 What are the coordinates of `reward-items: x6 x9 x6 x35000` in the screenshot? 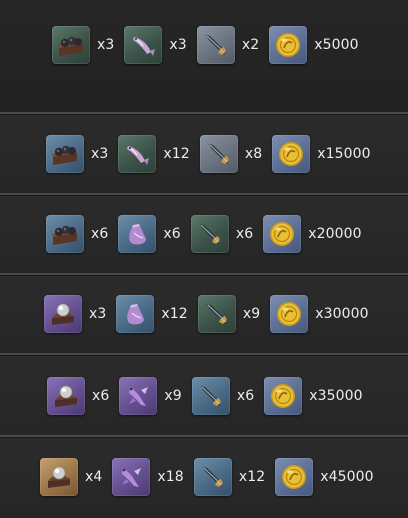 It's located at (205, 396).